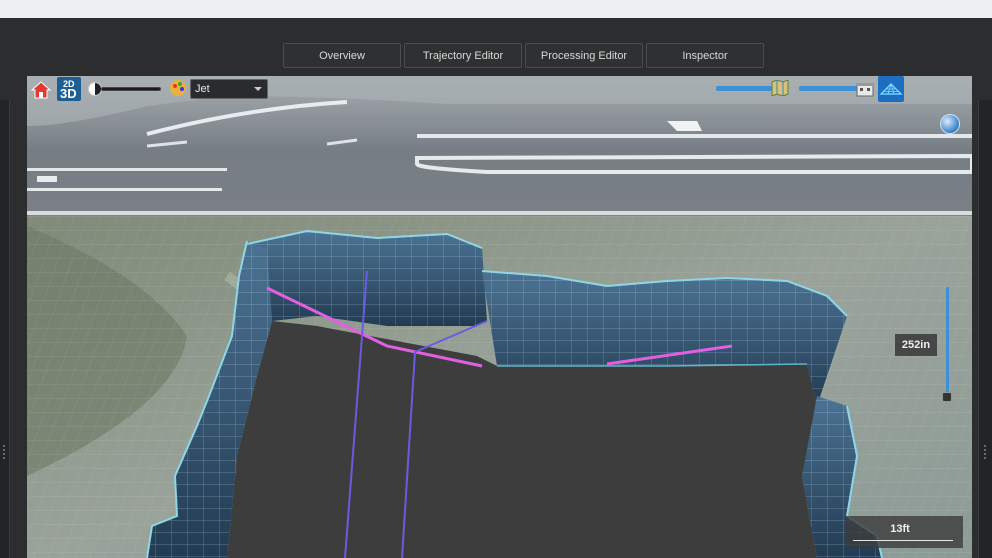 This screenshot has width=992, height=558. What do you see at coordinates (178, 88) in the screenshot?
I see `palette-icon` at bounding box center [178, 88].